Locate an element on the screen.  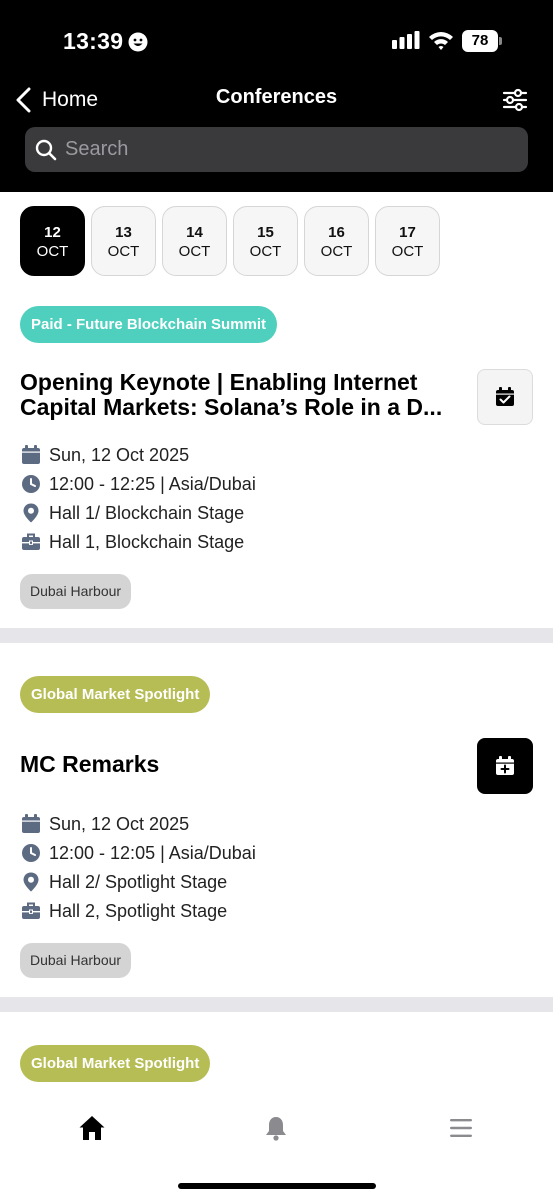
chevron-left-icon is located at coordinates (23, 100).